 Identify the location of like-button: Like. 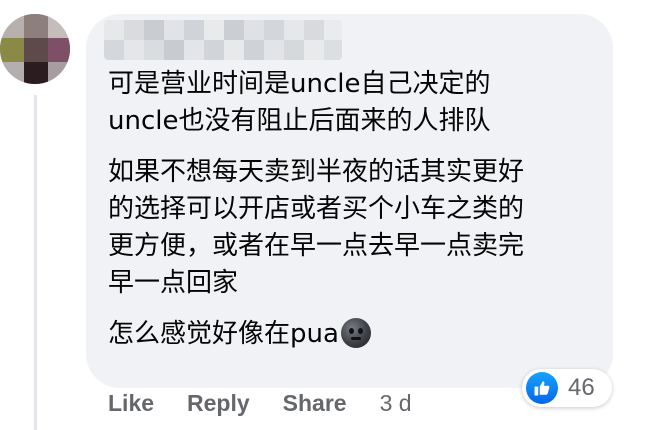
(131, 403).